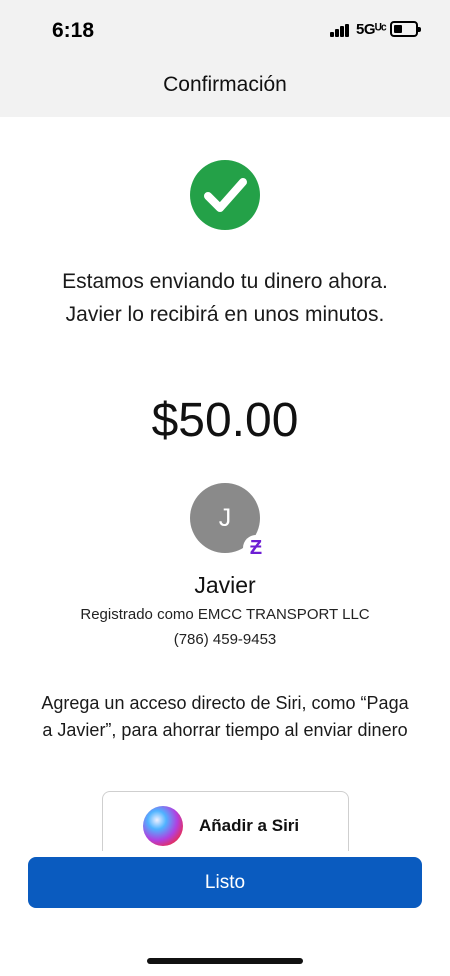 This screenshot has height=976, width=450. Describe the element at coordinates (225, 585) in the screenshot. I see `recipient-name: Javier` at that location.